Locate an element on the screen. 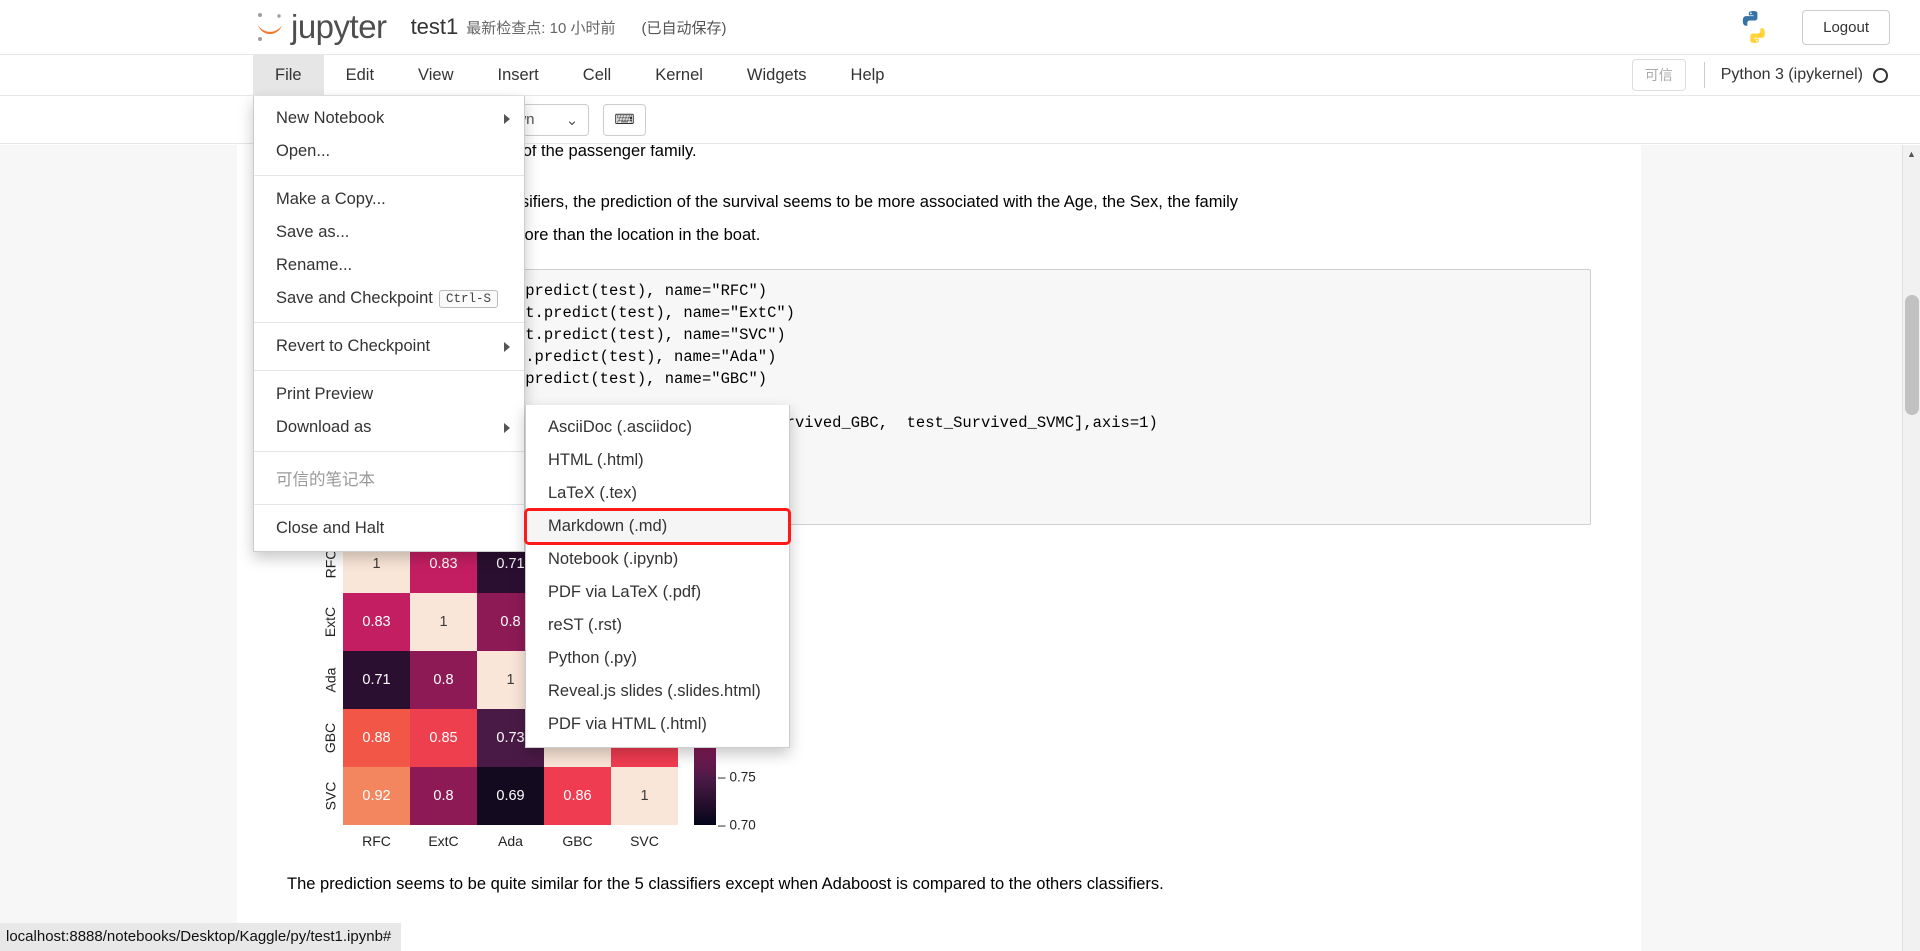  download-latex-label: LaTeX (.tex) is located at coordinates (592, 493).